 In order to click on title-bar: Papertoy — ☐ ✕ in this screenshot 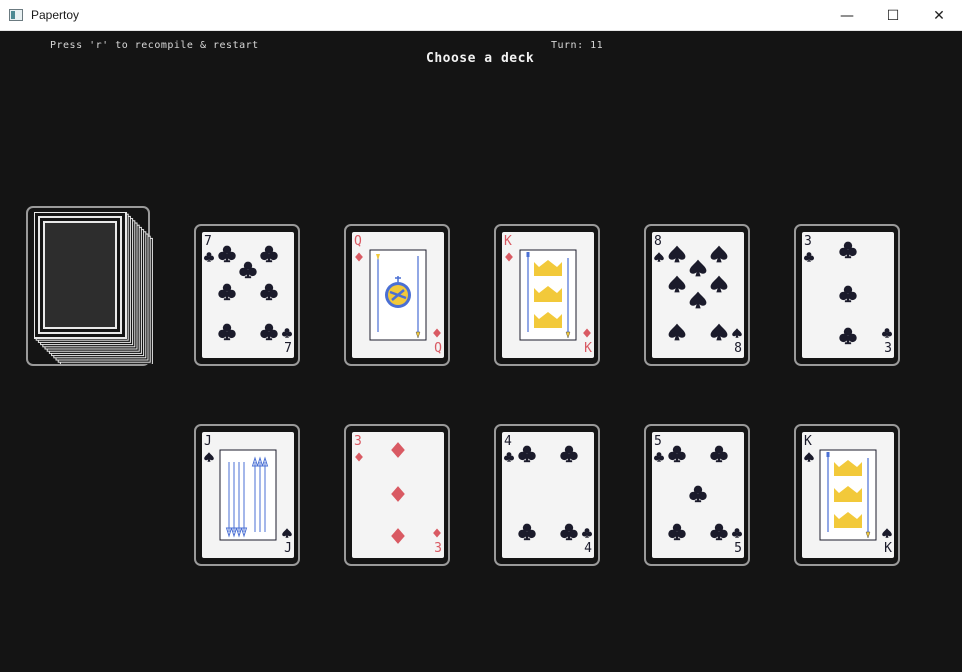, I will do `click(481, 15)`.